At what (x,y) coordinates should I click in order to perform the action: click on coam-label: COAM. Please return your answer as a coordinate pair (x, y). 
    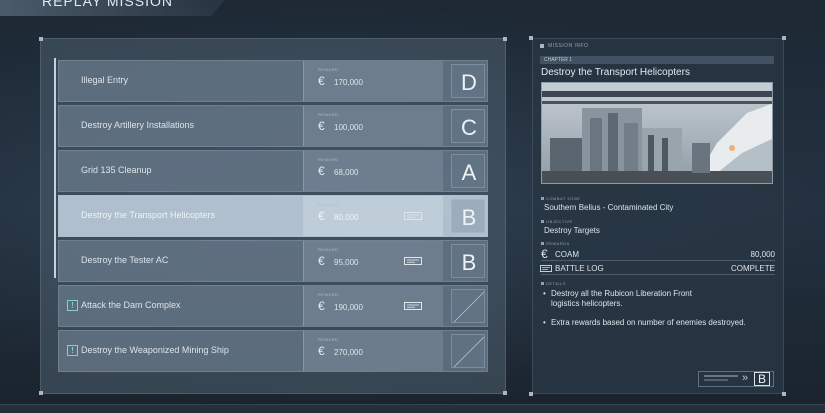
    Looking at the image, I should click on (567, 254).